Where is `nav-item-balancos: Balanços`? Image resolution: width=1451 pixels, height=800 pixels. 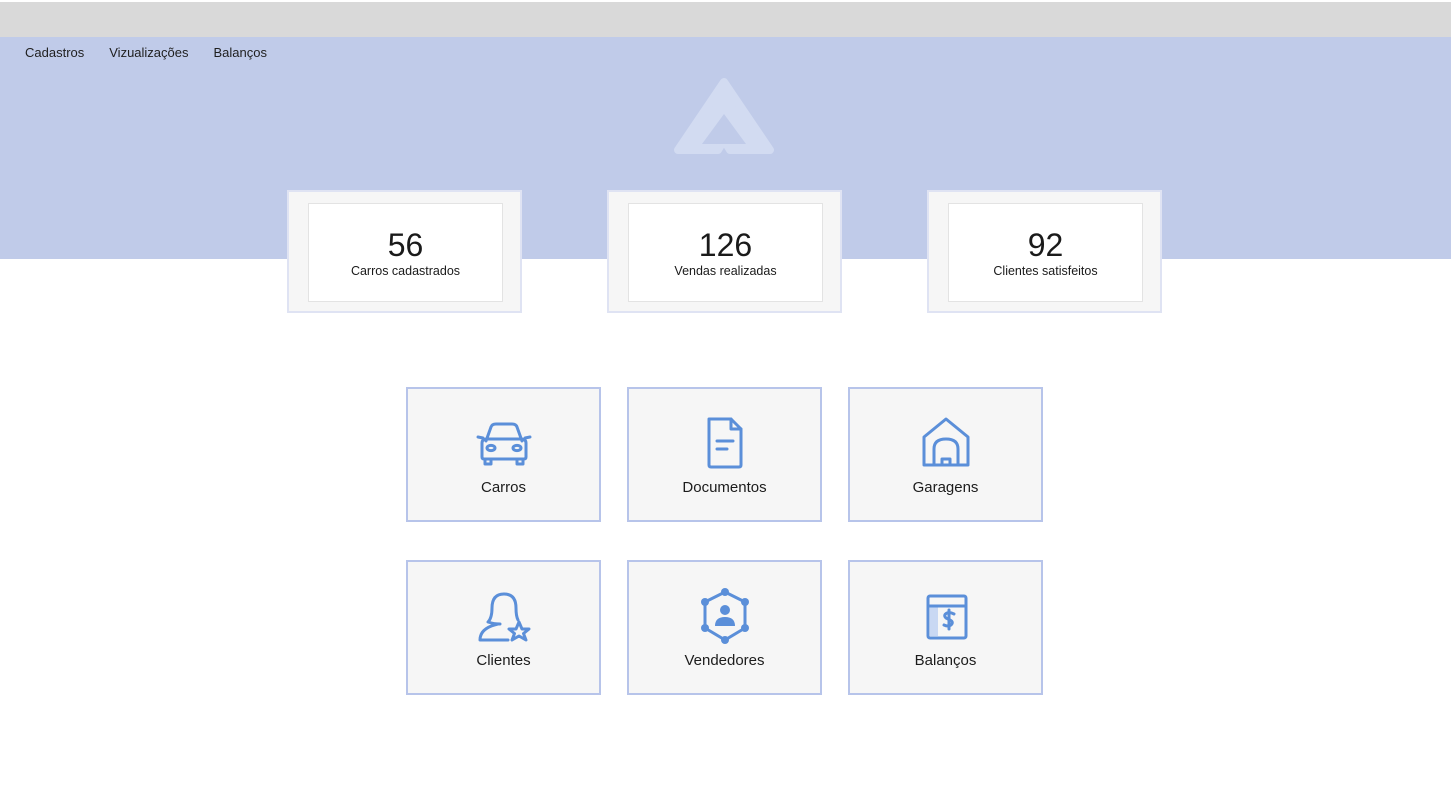 nav-item-balancos: Balanços is located at coordinates (240, 53).